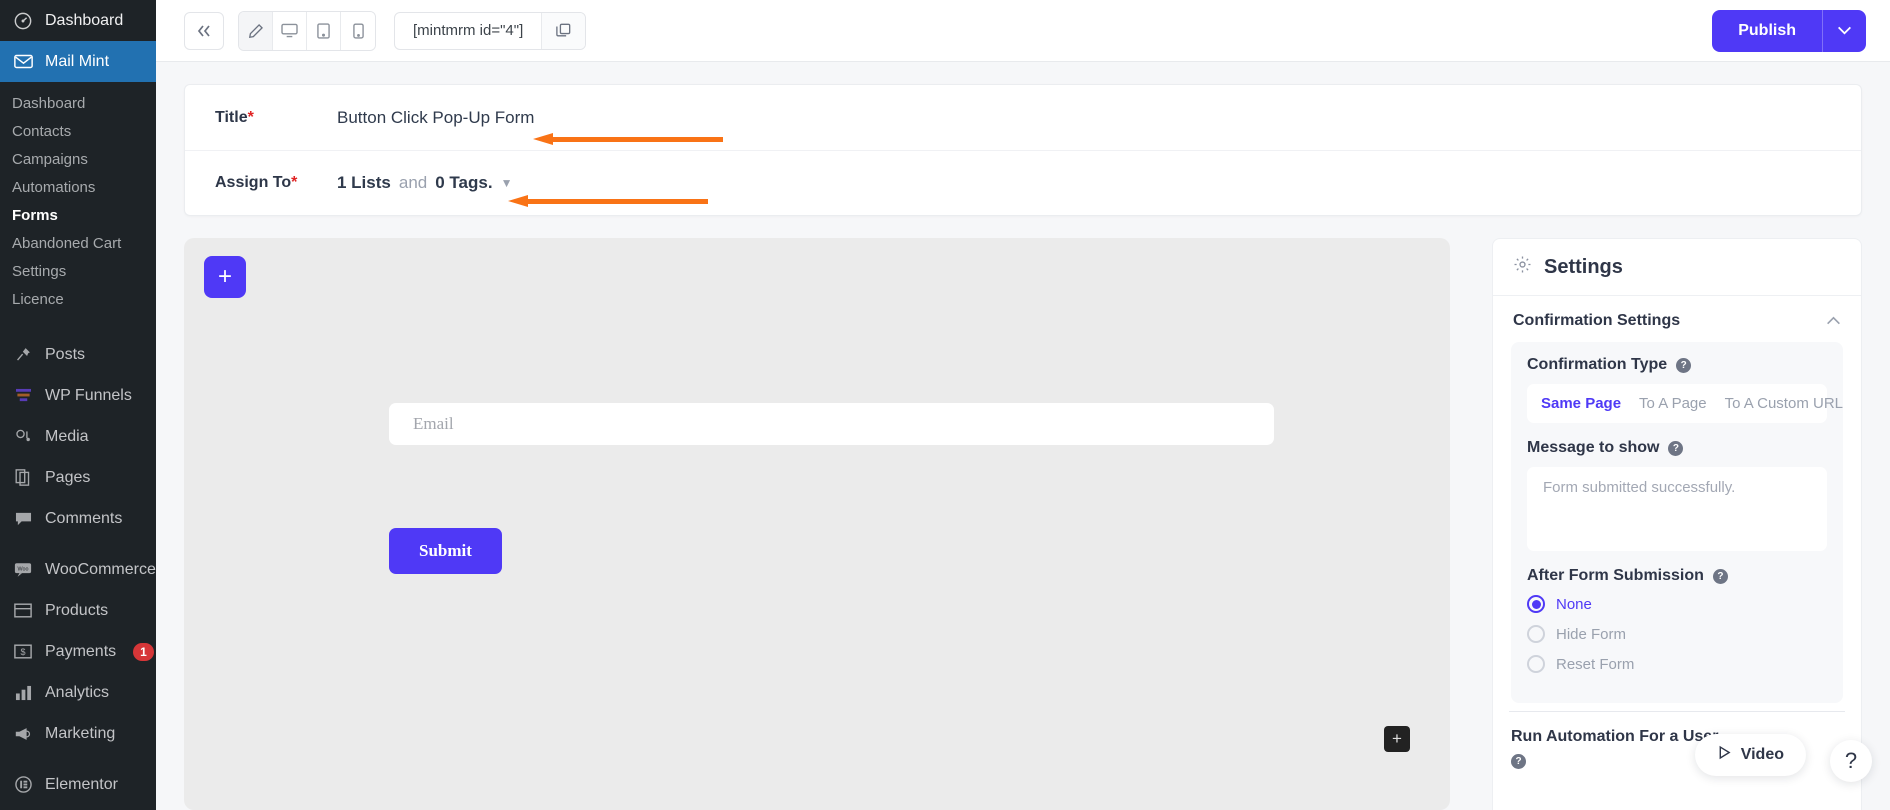 Image resolution: width=1890 pixels, height=810 pixels. Describe the element at coordinates (1844, 30) in the screenshot. I see `chevron-down-icon` at that location.